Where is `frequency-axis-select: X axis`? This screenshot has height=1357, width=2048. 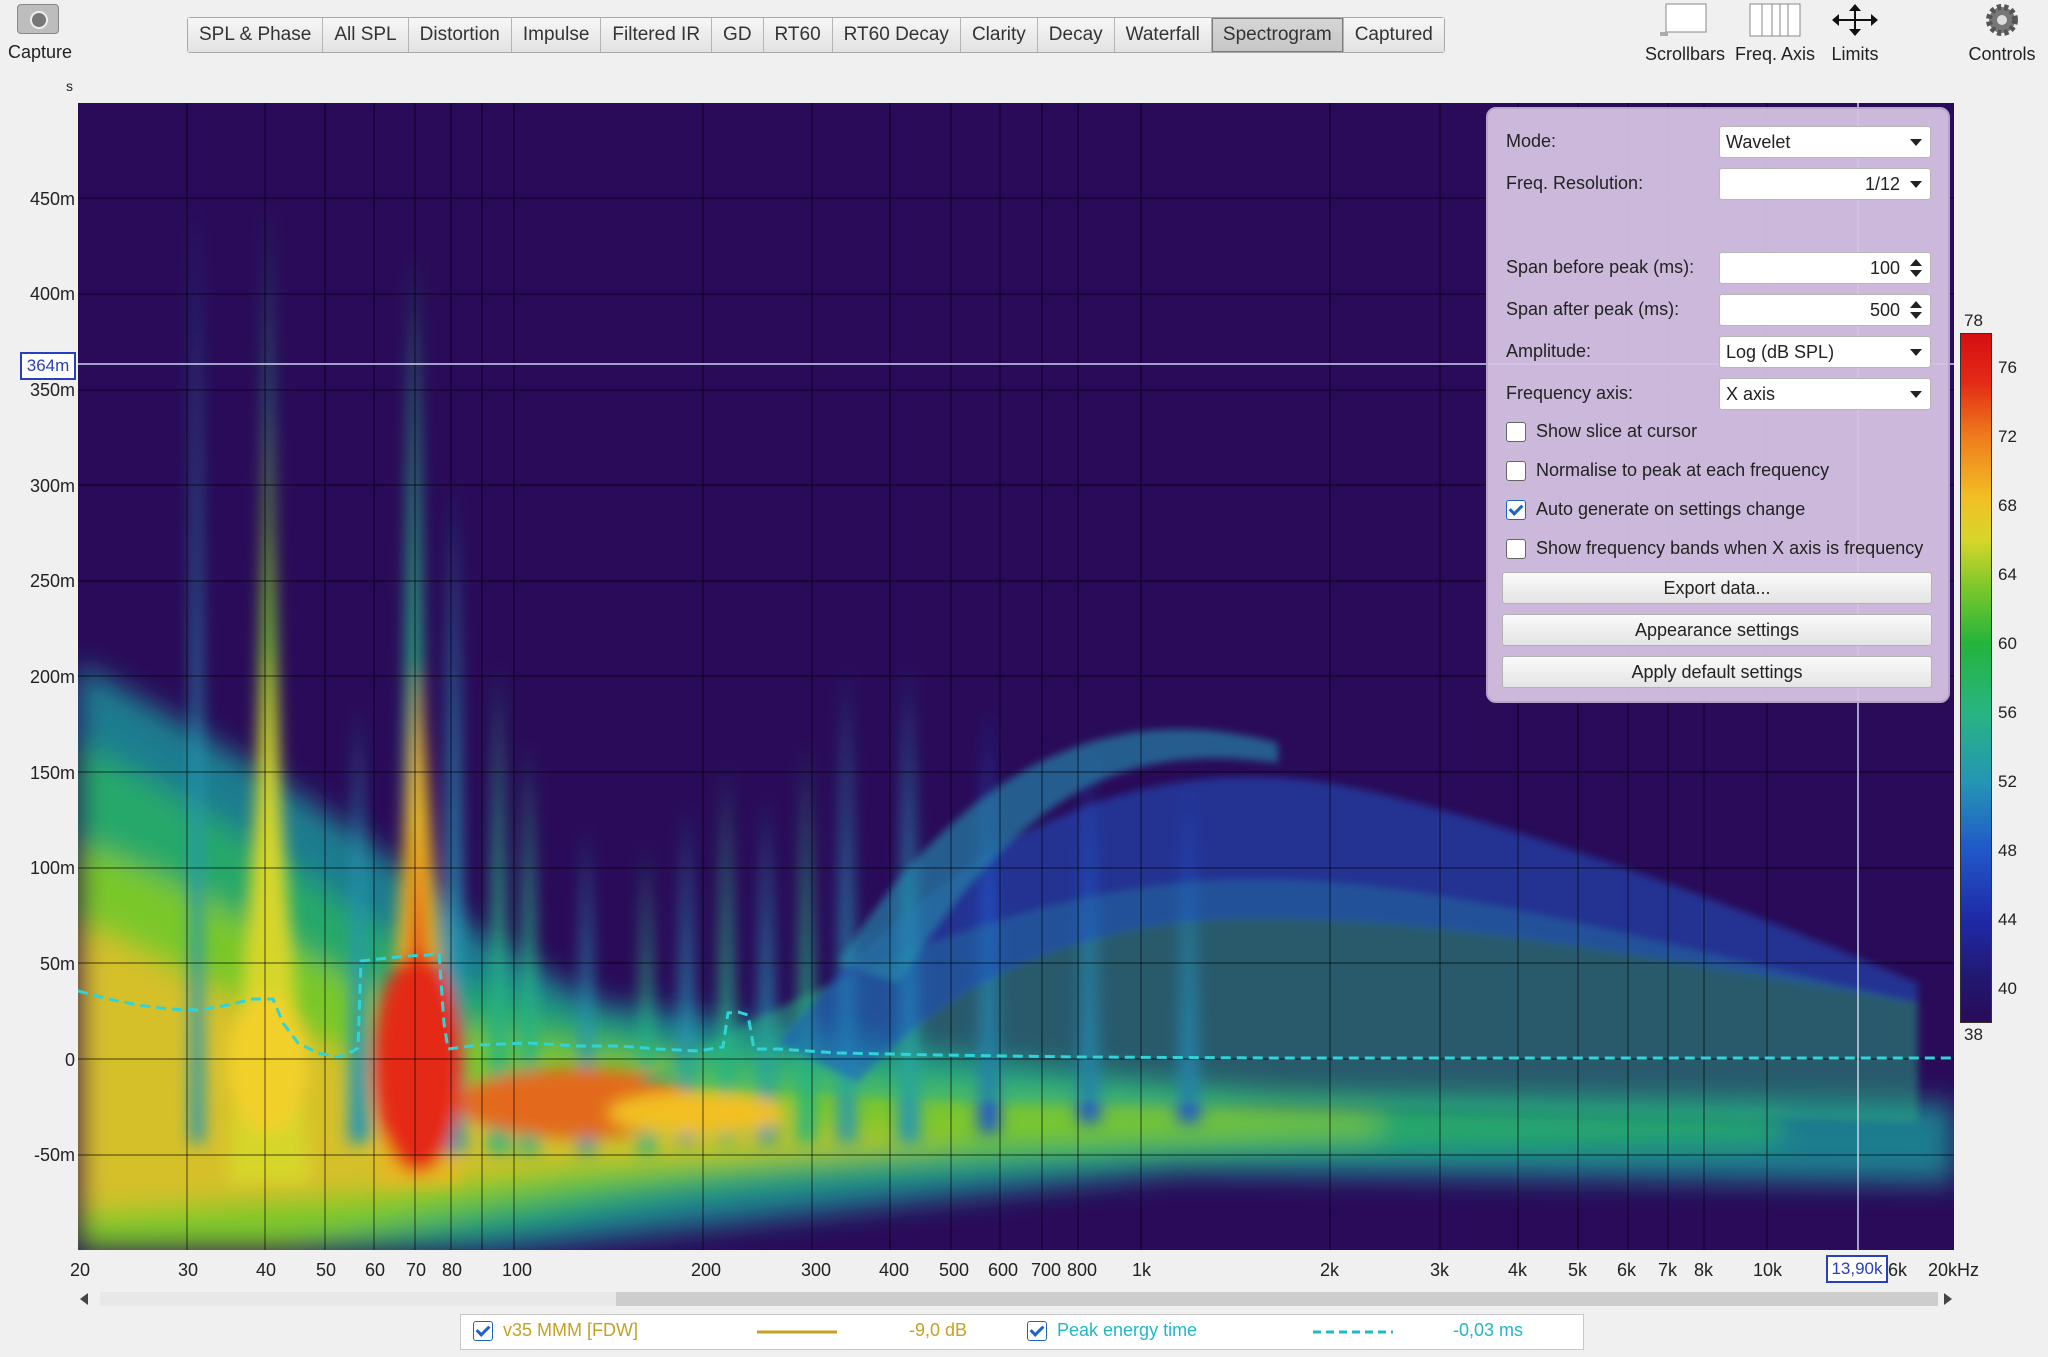
frequency-axis-select: X axis is located at coordinates (1825, 394).